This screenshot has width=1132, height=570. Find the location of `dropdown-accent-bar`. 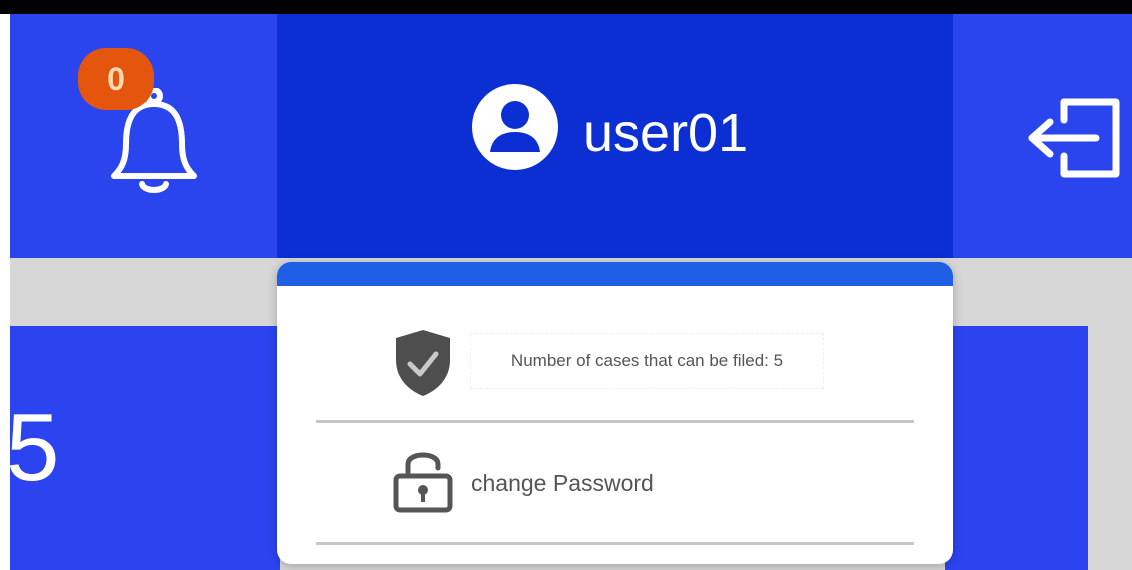

dropdown-accent-bar is located at coordinates (615, 274).